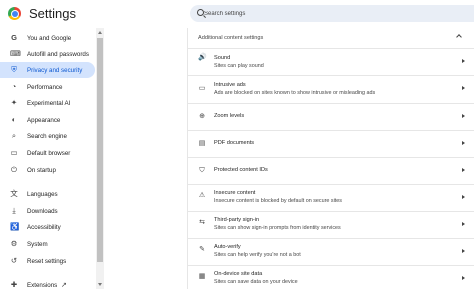 This screenshot has width=474, height=289. Describe the element at coordinates (202, 143) in the screenshot. I see `document-icon: ▤` at that location.